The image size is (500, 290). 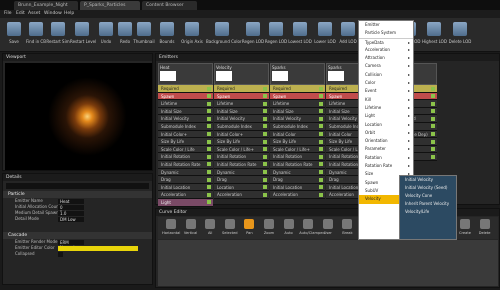 What do you see at coordinates (460, 36) in the screenshot?
I see `delete-lod-button: Delete LOD` at bounding box center [460, 36].